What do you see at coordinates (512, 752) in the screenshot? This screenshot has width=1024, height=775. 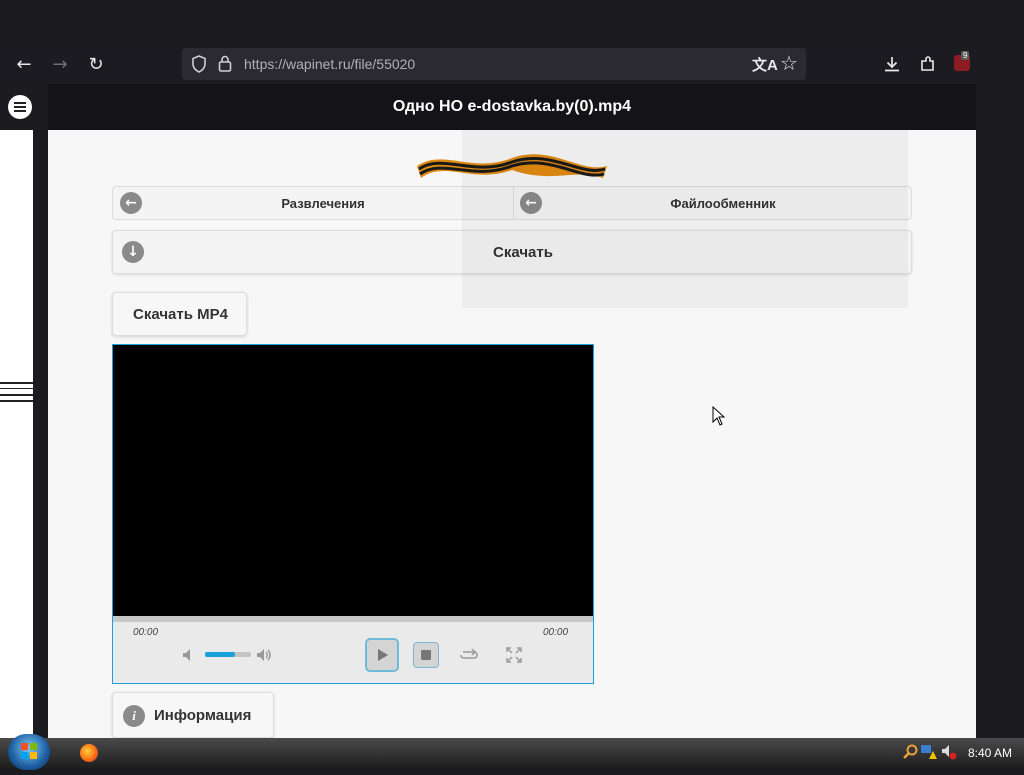 I see `os-taskbar: 8:40 AM` at bounding box center [512, 752].